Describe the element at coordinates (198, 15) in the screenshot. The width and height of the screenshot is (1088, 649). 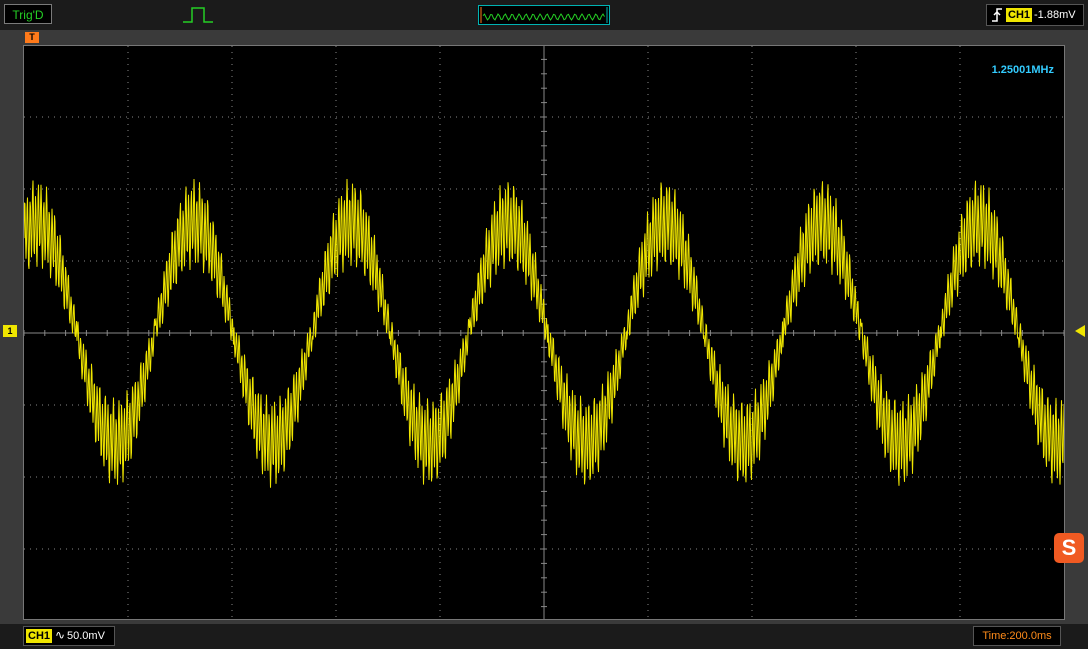
I see `pulse-icon` at that location.